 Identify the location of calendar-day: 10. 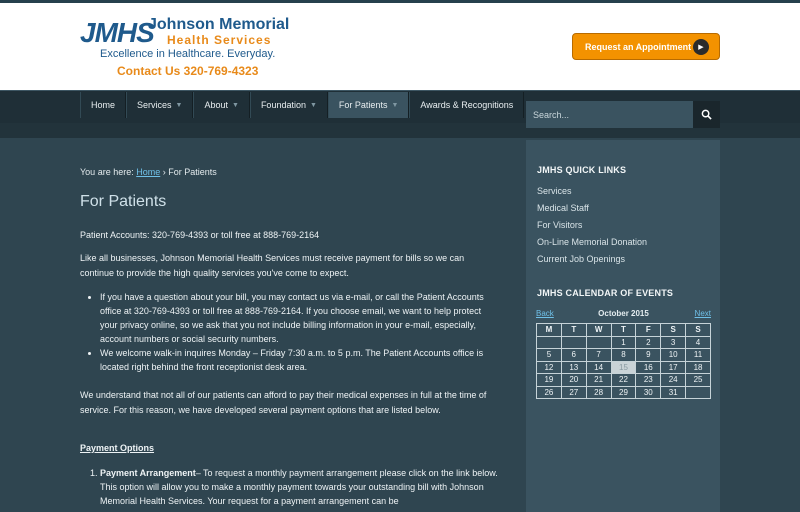
(673, 355).